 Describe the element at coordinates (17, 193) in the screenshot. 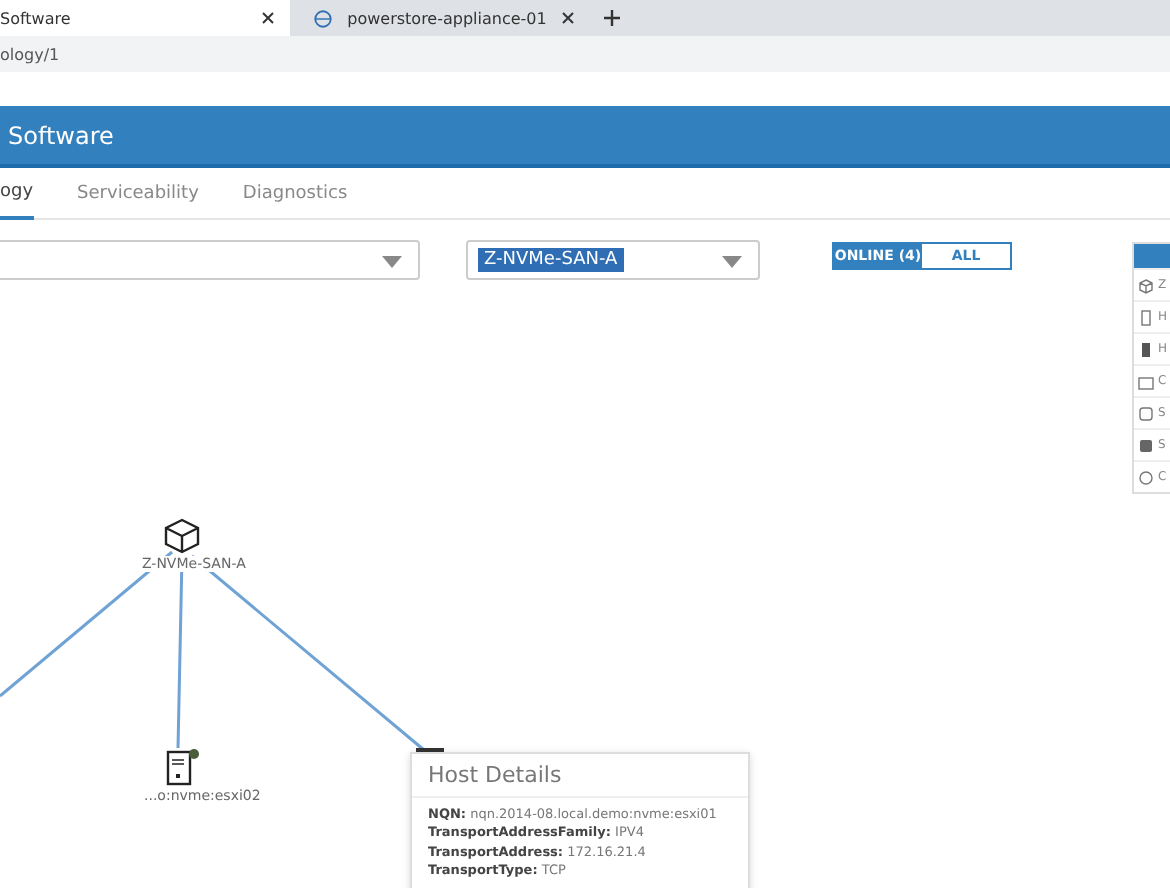

I see `nav-tab: ogy` at that location.